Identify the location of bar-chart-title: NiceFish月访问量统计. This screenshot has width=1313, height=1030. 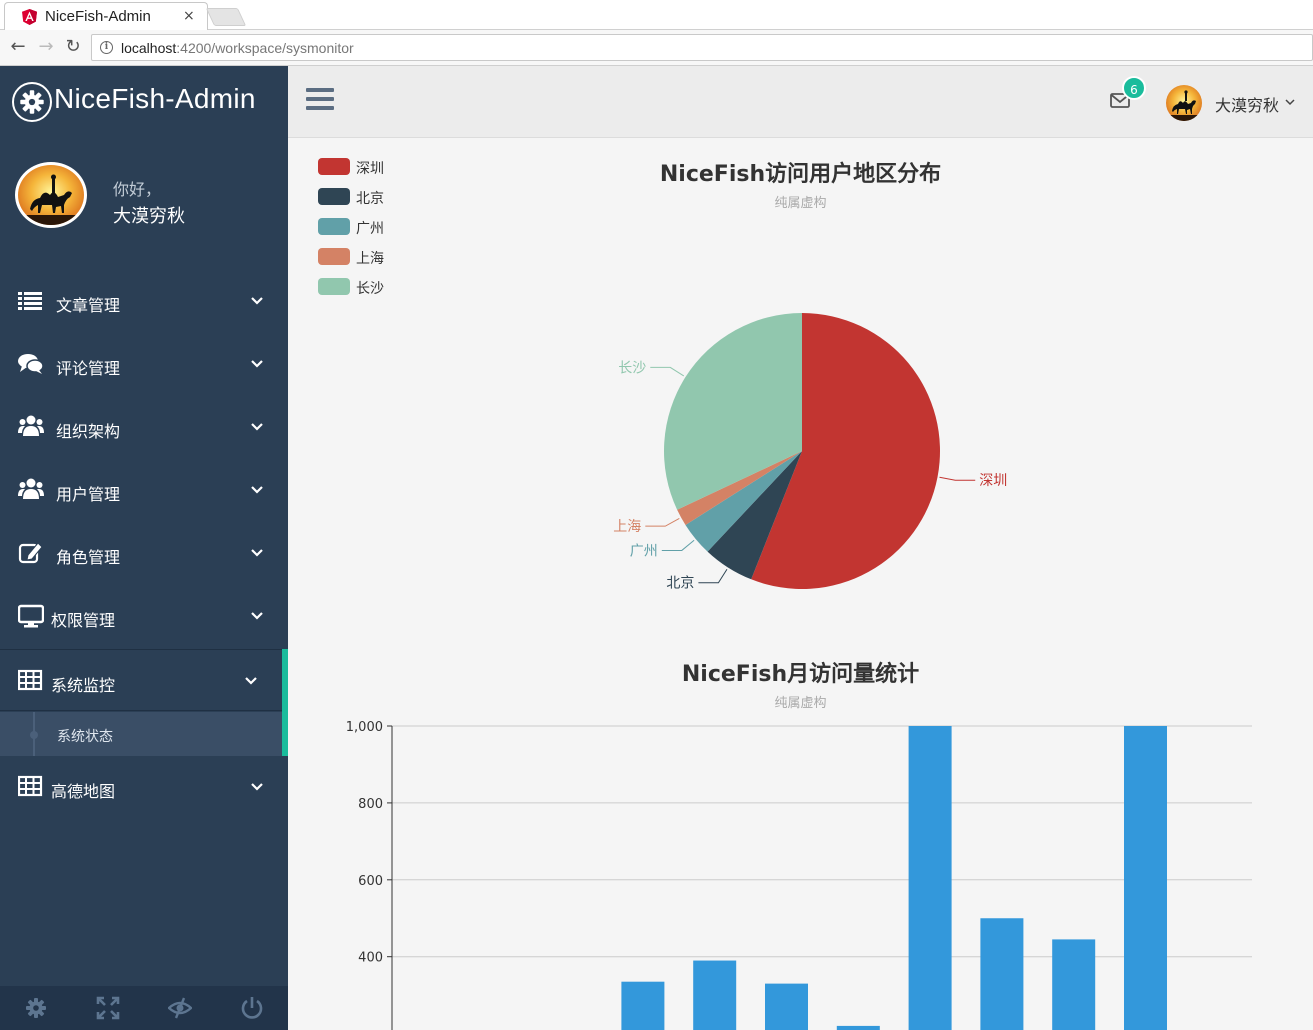
(800, 674).